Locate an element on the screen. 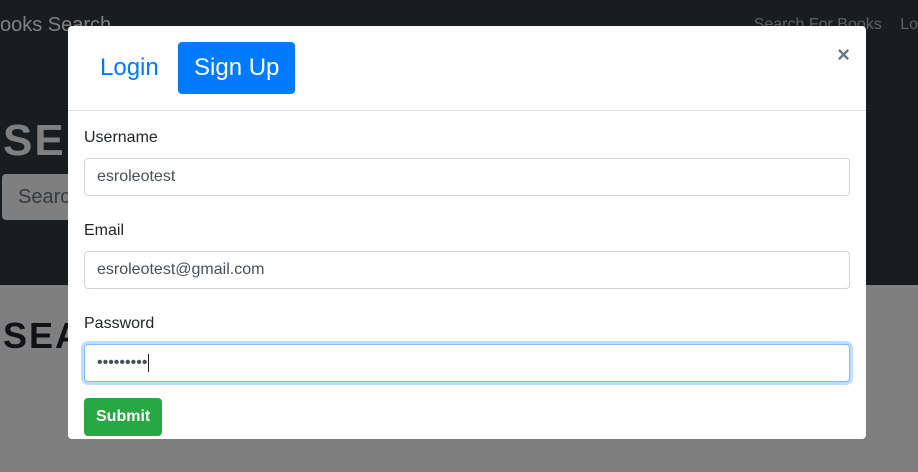 This screenshot has width=918, height=472. email-label: Email is located at coordinates (104, 230).